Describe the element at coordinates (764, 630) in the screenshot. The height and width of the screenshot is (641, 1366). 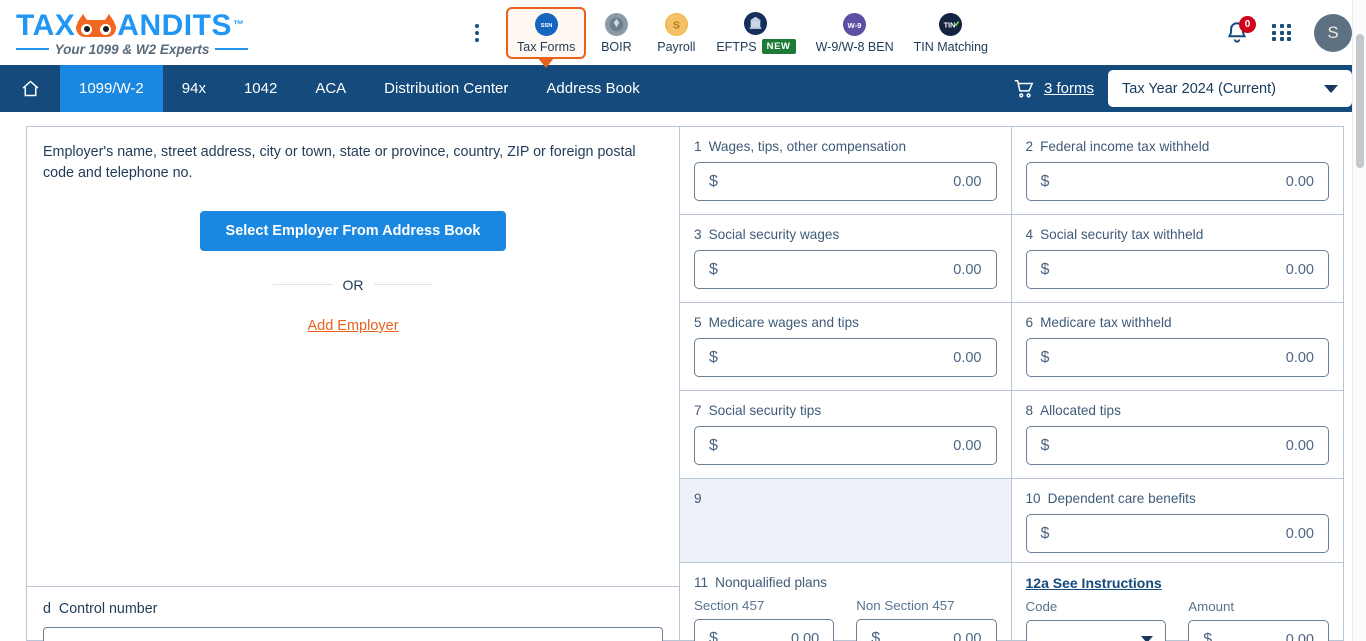
I see `section-457-input: $ 0.00` at that location.